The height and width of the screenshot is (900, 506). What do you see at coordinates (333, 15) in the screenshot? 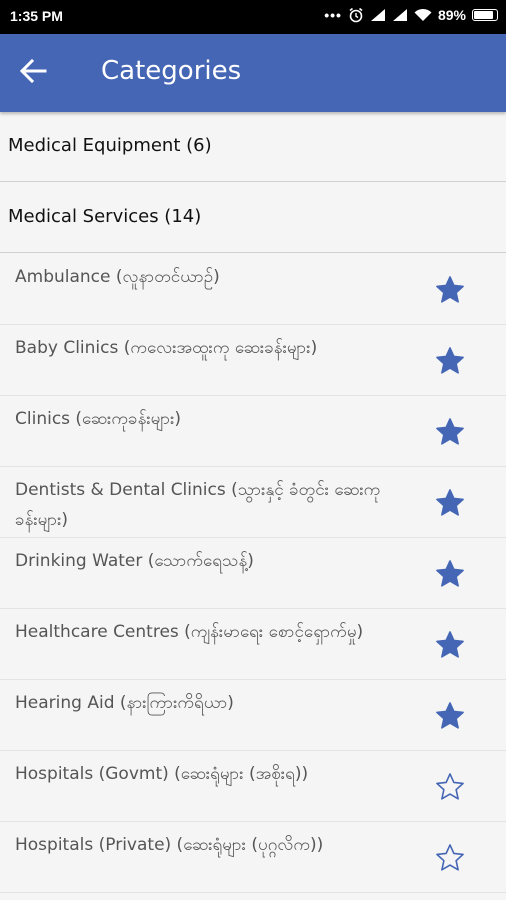
I see `notification-dots-icon: •••` at bounding box center [333, 15].